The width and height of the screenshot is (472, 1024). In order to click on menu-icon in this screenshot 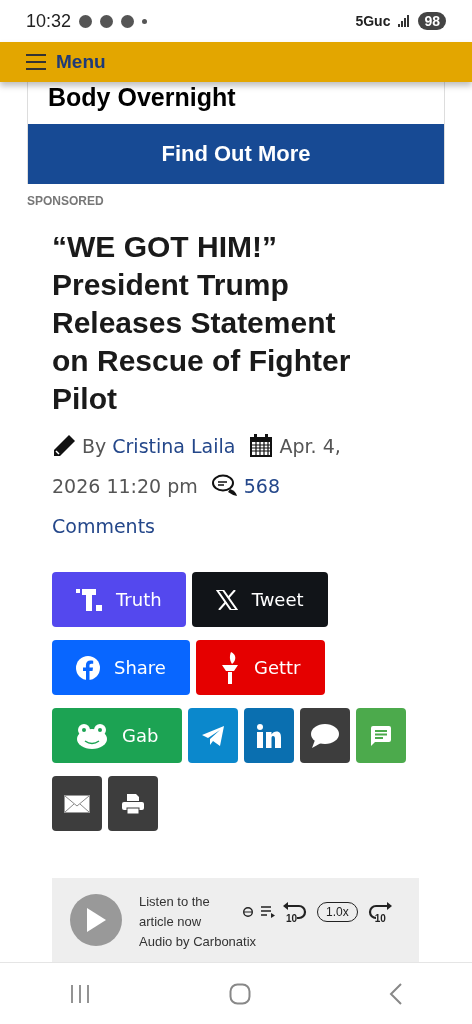, I will do `click(36, 62)`.